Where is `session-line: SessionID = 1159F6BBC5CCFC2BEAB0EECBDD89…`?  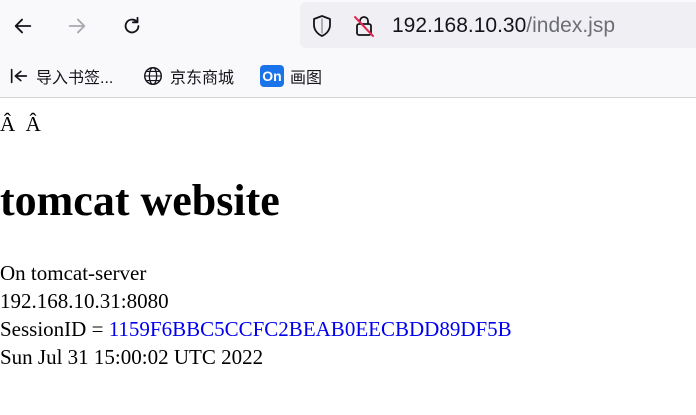 session-line: SessionID = 1159F6BBC5CCFC2BEAB0EECBDD89… is located at coordinates (256, 329).